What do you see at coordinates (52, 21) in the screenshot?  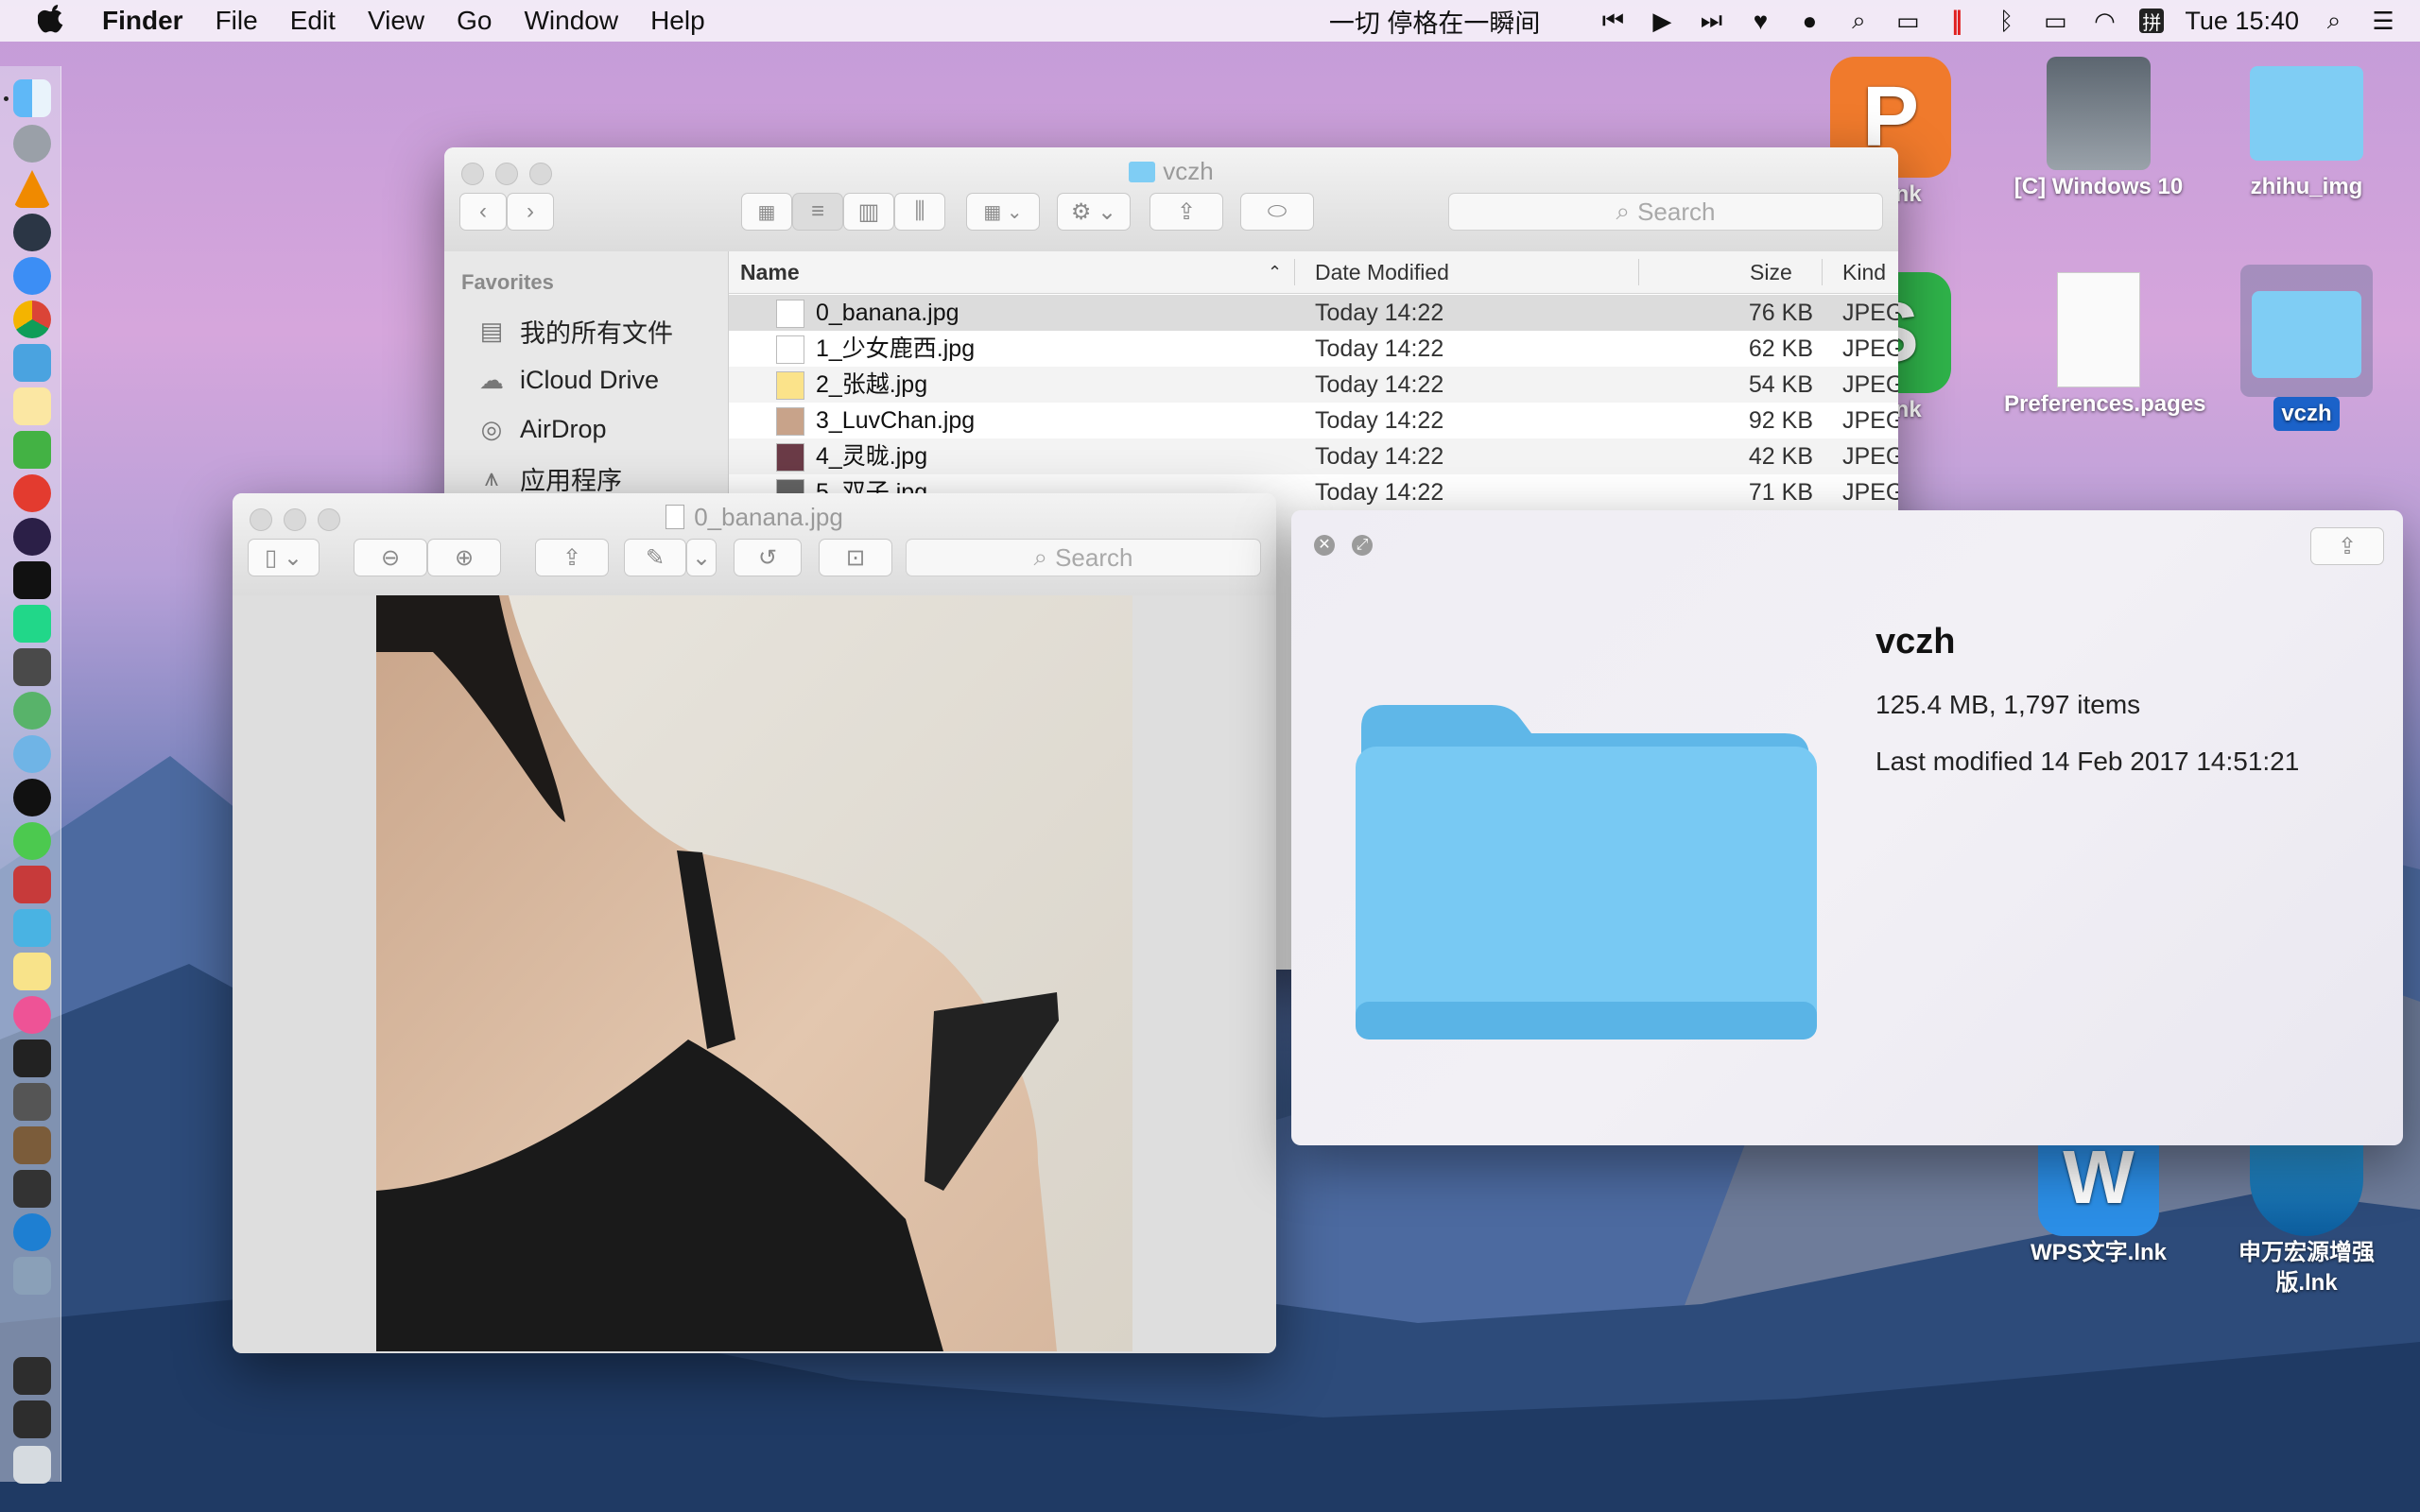 I see `apple-menu-icon` at bounding box center [52, 21].